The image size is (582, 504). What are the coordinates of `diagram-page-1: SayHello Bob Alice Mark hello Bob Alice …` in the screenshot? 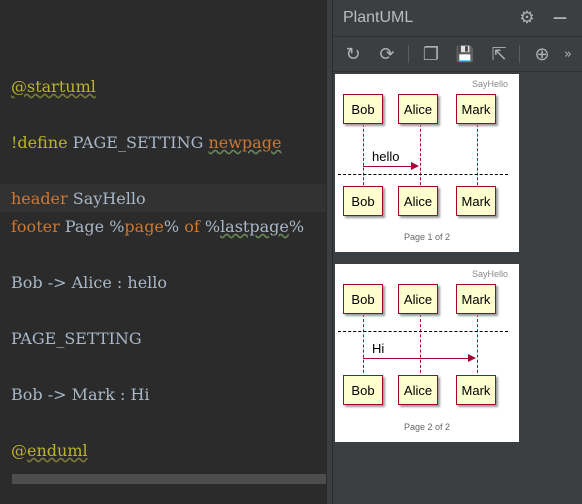 It's located at (427, 163).